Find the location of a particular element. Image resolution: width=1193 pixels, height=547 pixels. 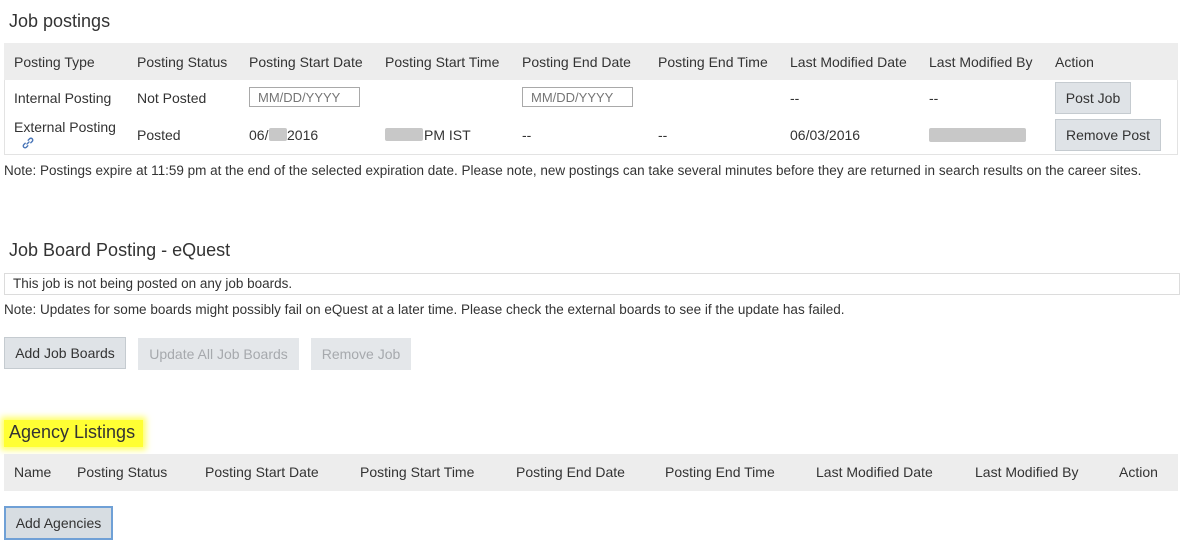

post-job-button: Post Job is located at coordinates (1093, 98).